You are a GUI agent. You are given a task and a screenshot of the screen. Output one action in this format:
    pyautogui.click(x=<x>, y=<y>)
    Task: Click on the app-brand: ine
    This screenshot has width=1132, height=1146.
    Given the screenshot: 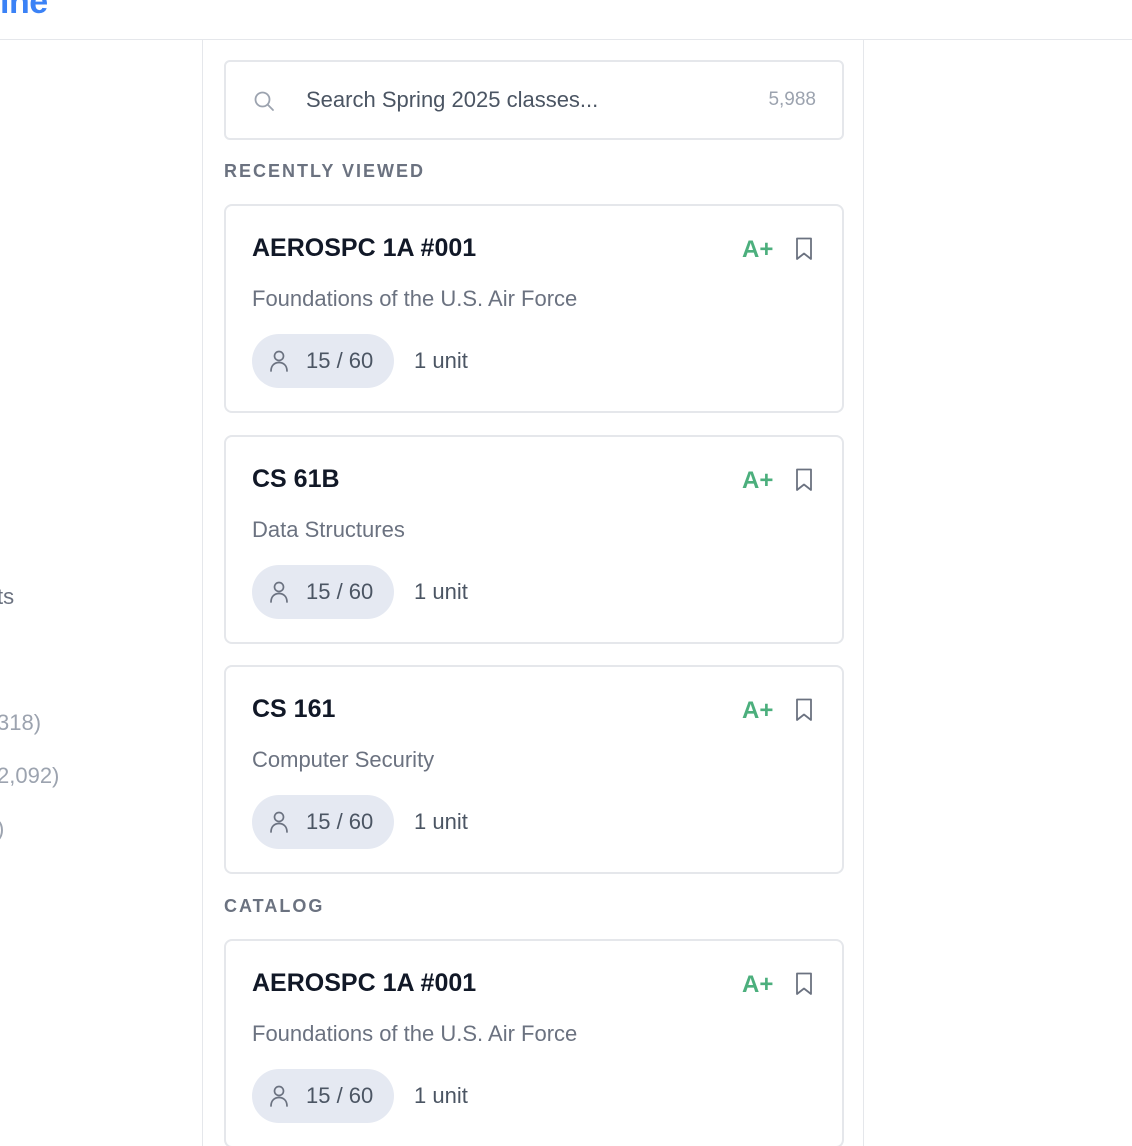 What is the action you would take?
    pyautogui.click(x=24, y=11)
    